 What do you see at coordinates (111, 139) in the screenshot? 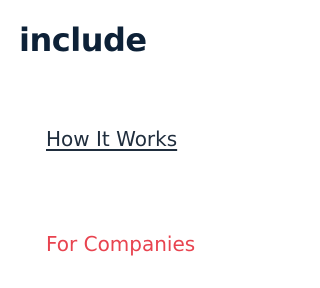
I see `nav-link-how-it-works: How It Works` at bounding box center [111, 139].